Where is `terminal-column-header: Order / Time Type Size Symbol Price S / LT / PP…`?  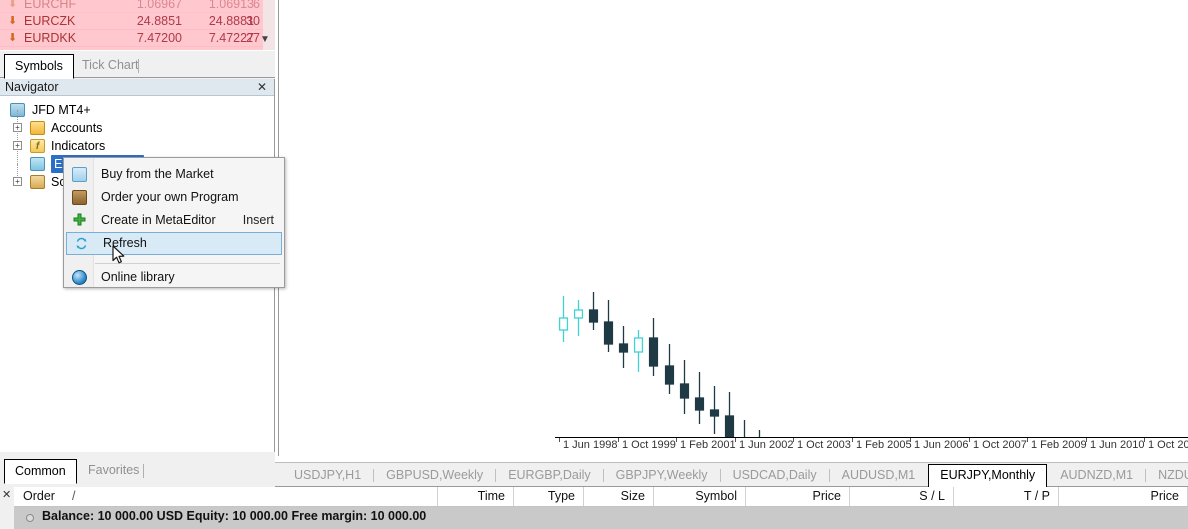 terminal-column-header: Order / Time Type Size Symbol Price S / LT / PP… is located at coordinates (601, 497).